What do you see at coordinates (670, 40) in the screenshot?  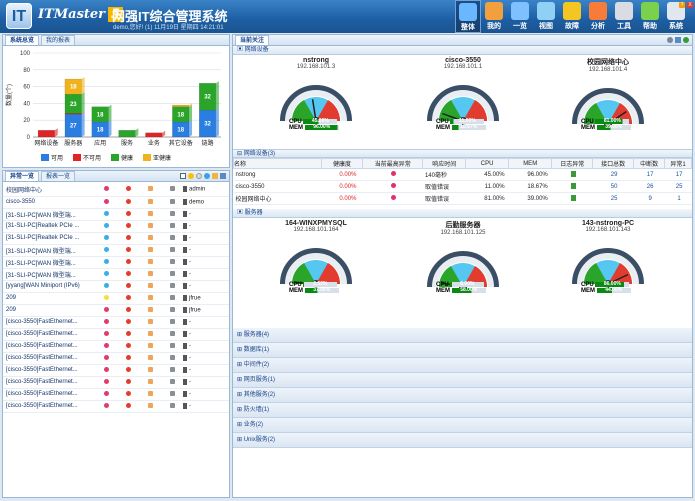 I see `settings-icon` at bounding box center [670, 40].